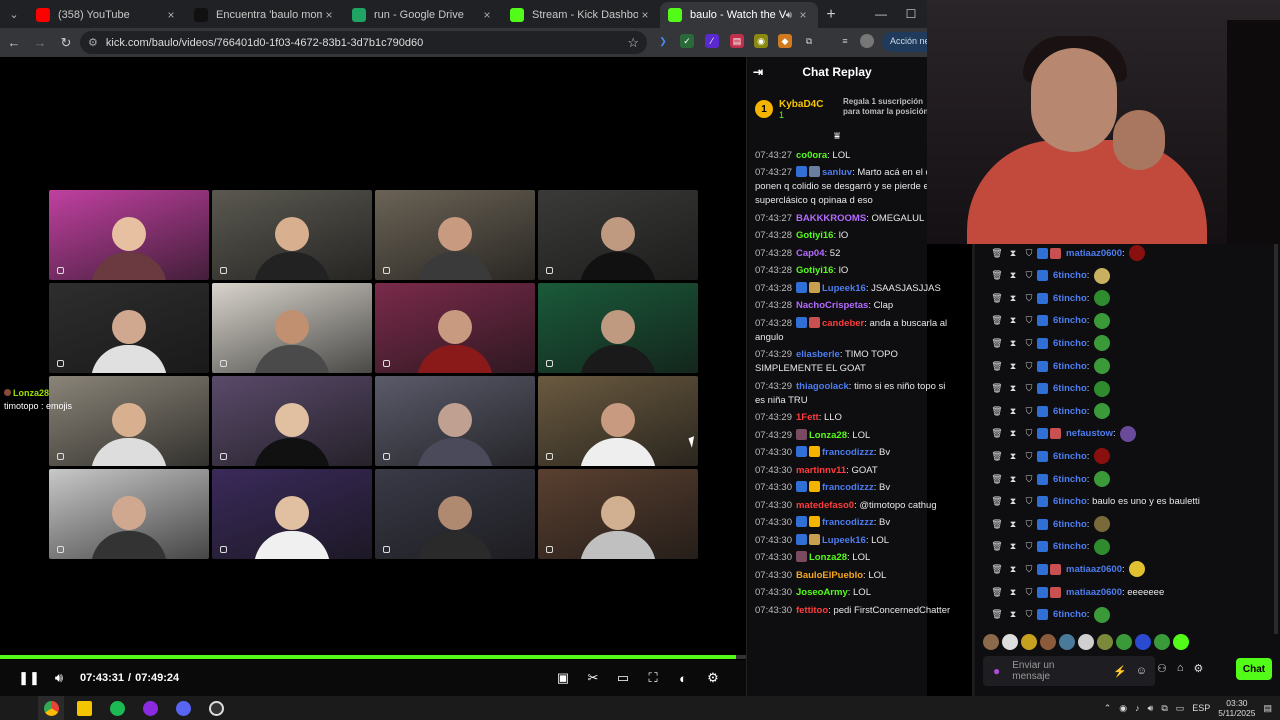  I want to click on chat-settings-gear-icon: ⚙, so click(1199, 668).